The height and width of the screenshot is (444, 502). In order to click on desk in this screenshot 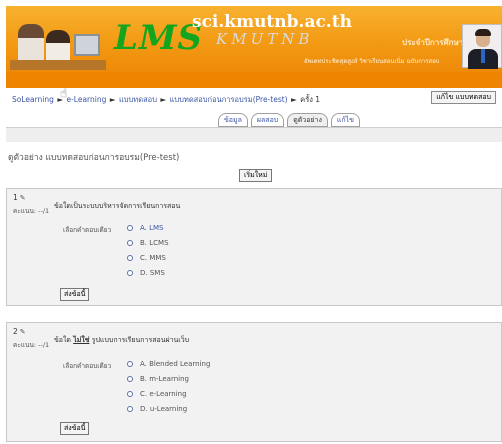, I will do `click(58, 65)`.